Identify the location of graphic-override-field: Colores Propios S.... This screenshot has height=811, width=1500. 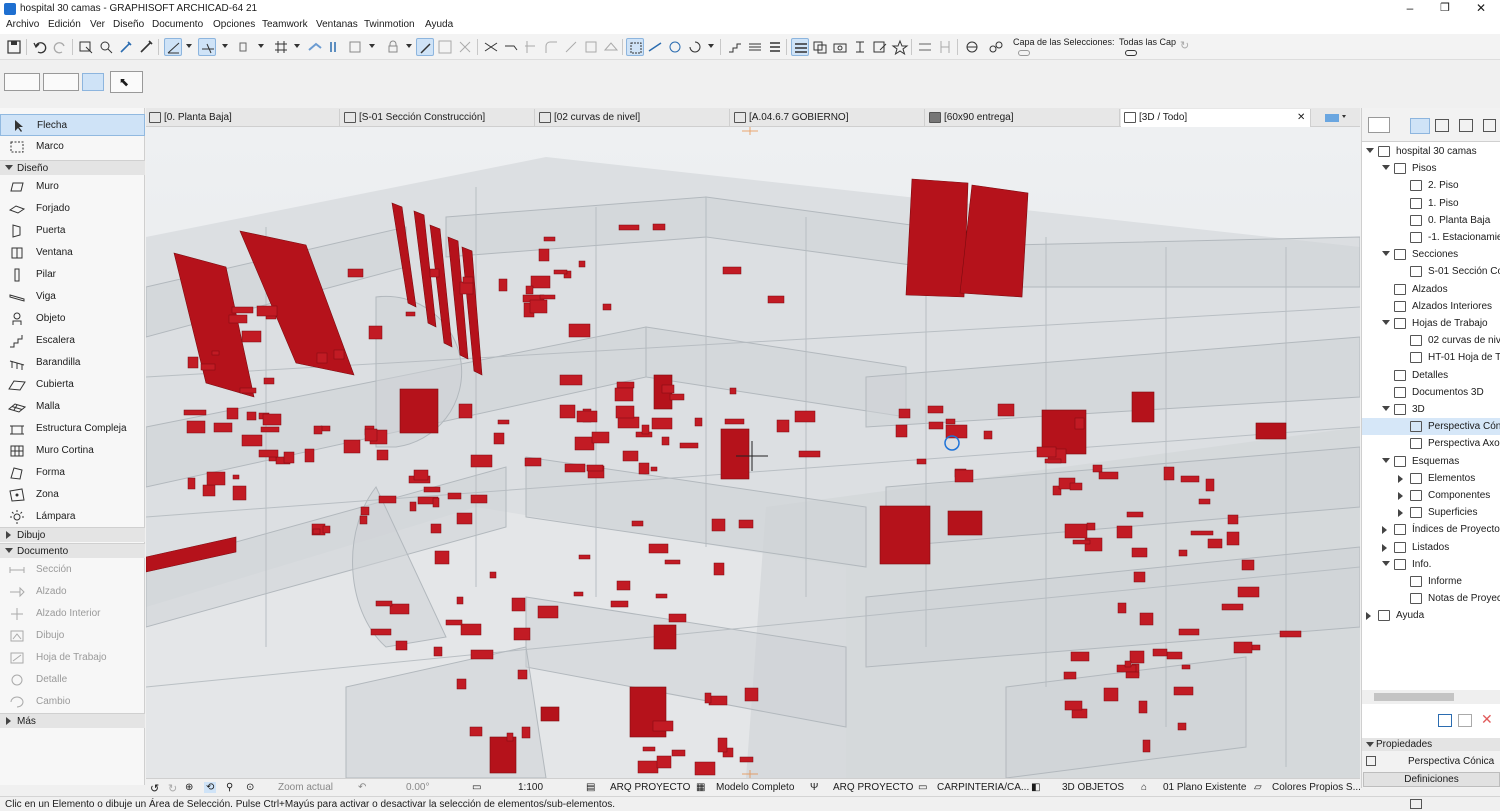
(1316, 787).